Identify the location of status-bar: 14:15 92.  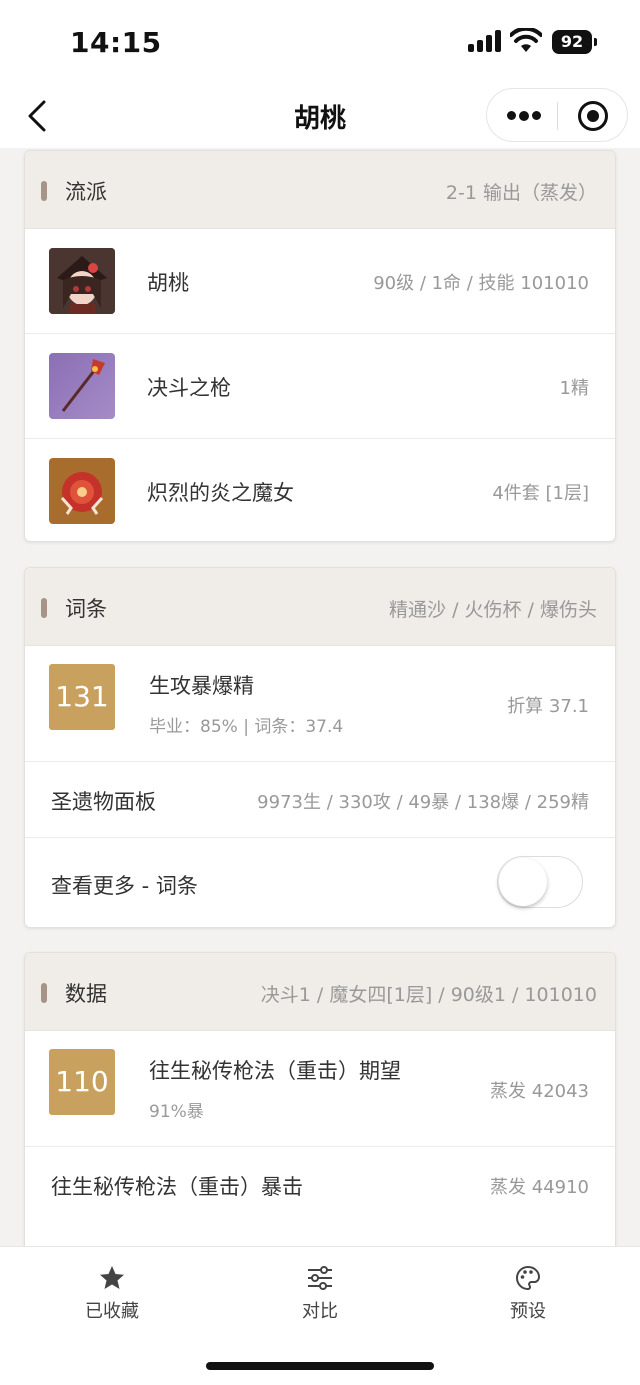
(320, 42).